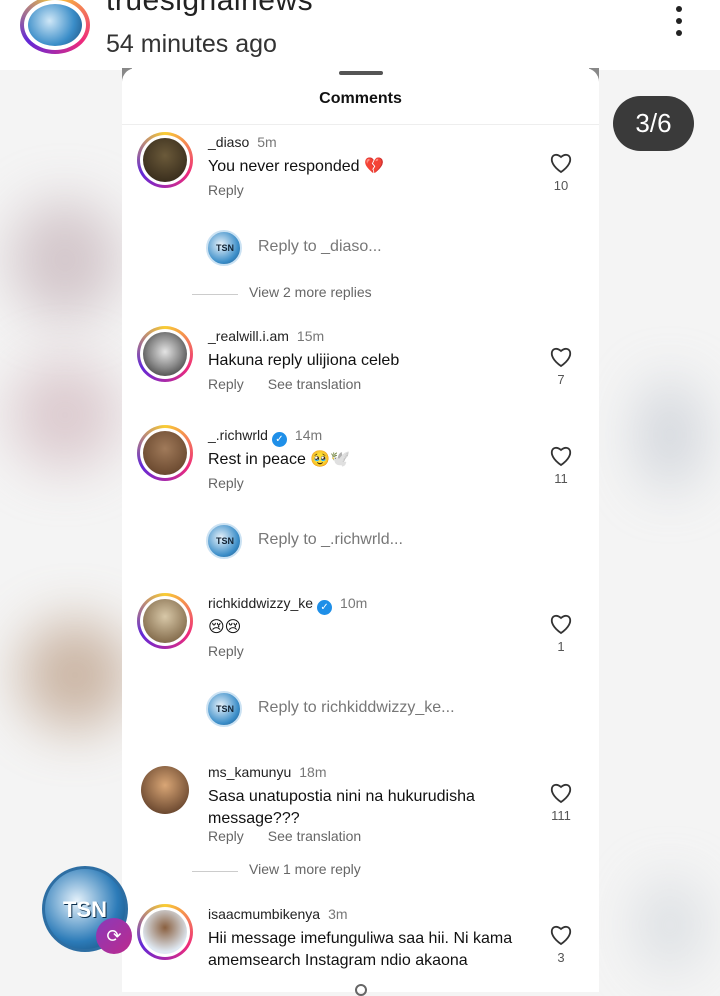  What do you see at coordinates (304, 360) in the screenshot?
I see `comment-text: Hakuna reply ulijiona celeb` at bounding box center [304, 360].